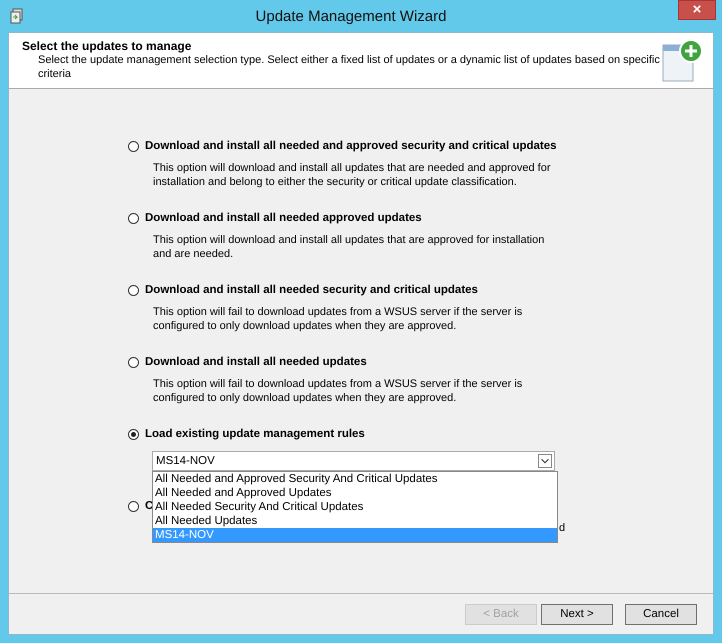  What do you see at coordinates (107, 46) in the screenshot?
I see `page-title: Select the updates to manage` at bounding box center [107, 46].